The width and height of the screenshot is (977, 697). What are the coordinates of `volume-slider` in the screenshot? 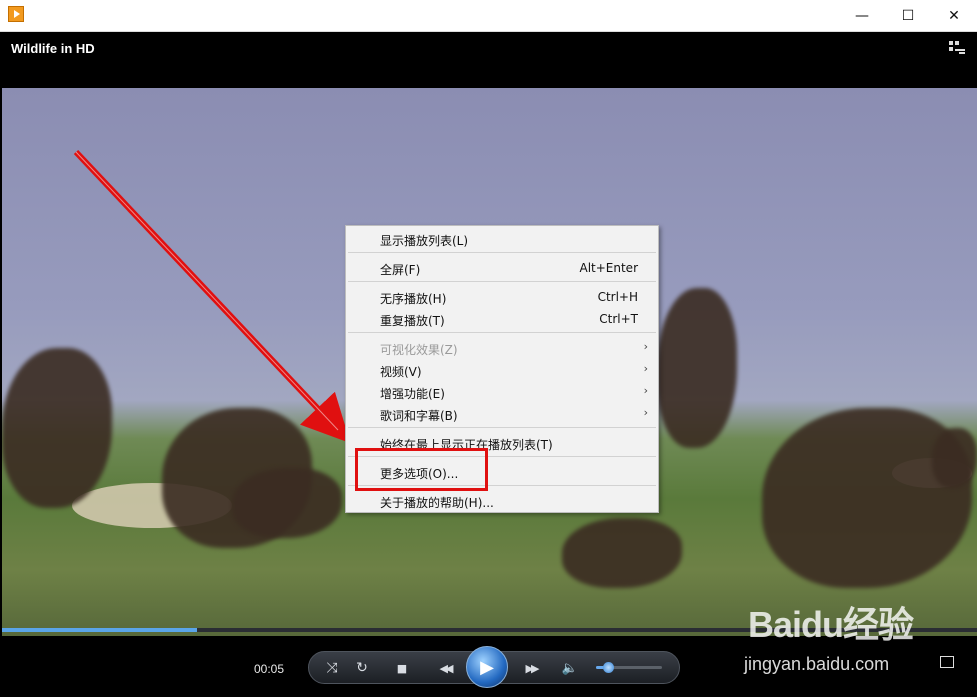 It's located at (629, 667).